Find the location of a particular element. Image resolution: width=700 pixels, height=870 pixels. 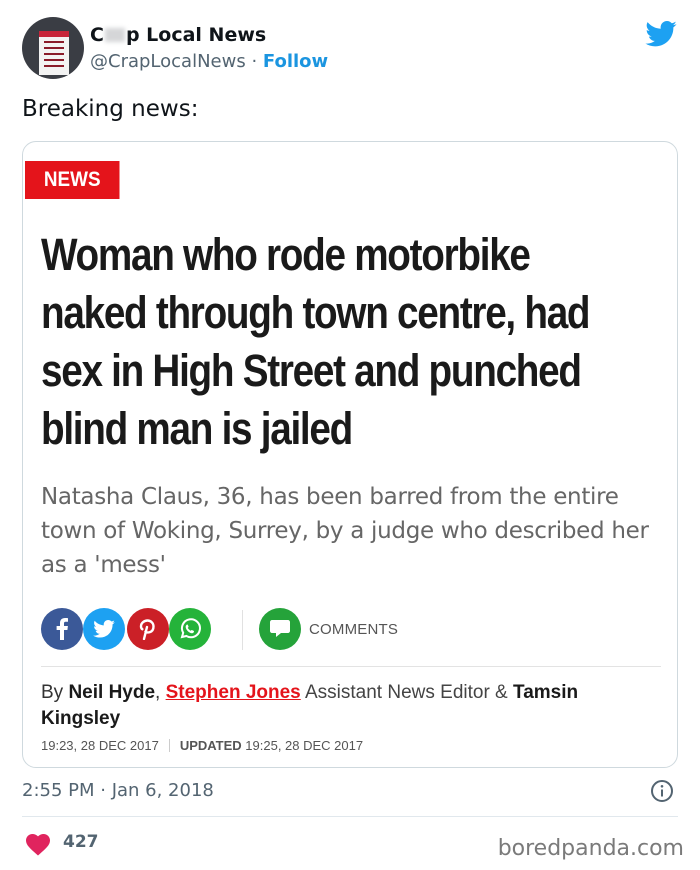

facebook-icon is located at coordinates (62, 629).